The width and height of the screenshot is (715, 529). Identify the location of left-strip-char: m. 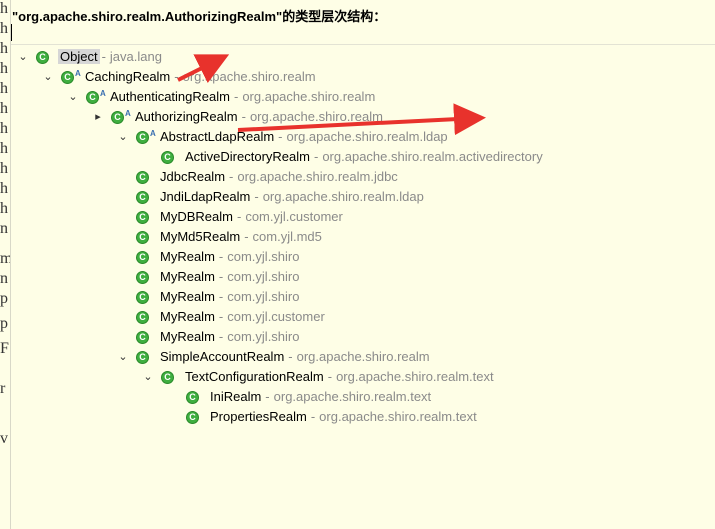
(5, 259).